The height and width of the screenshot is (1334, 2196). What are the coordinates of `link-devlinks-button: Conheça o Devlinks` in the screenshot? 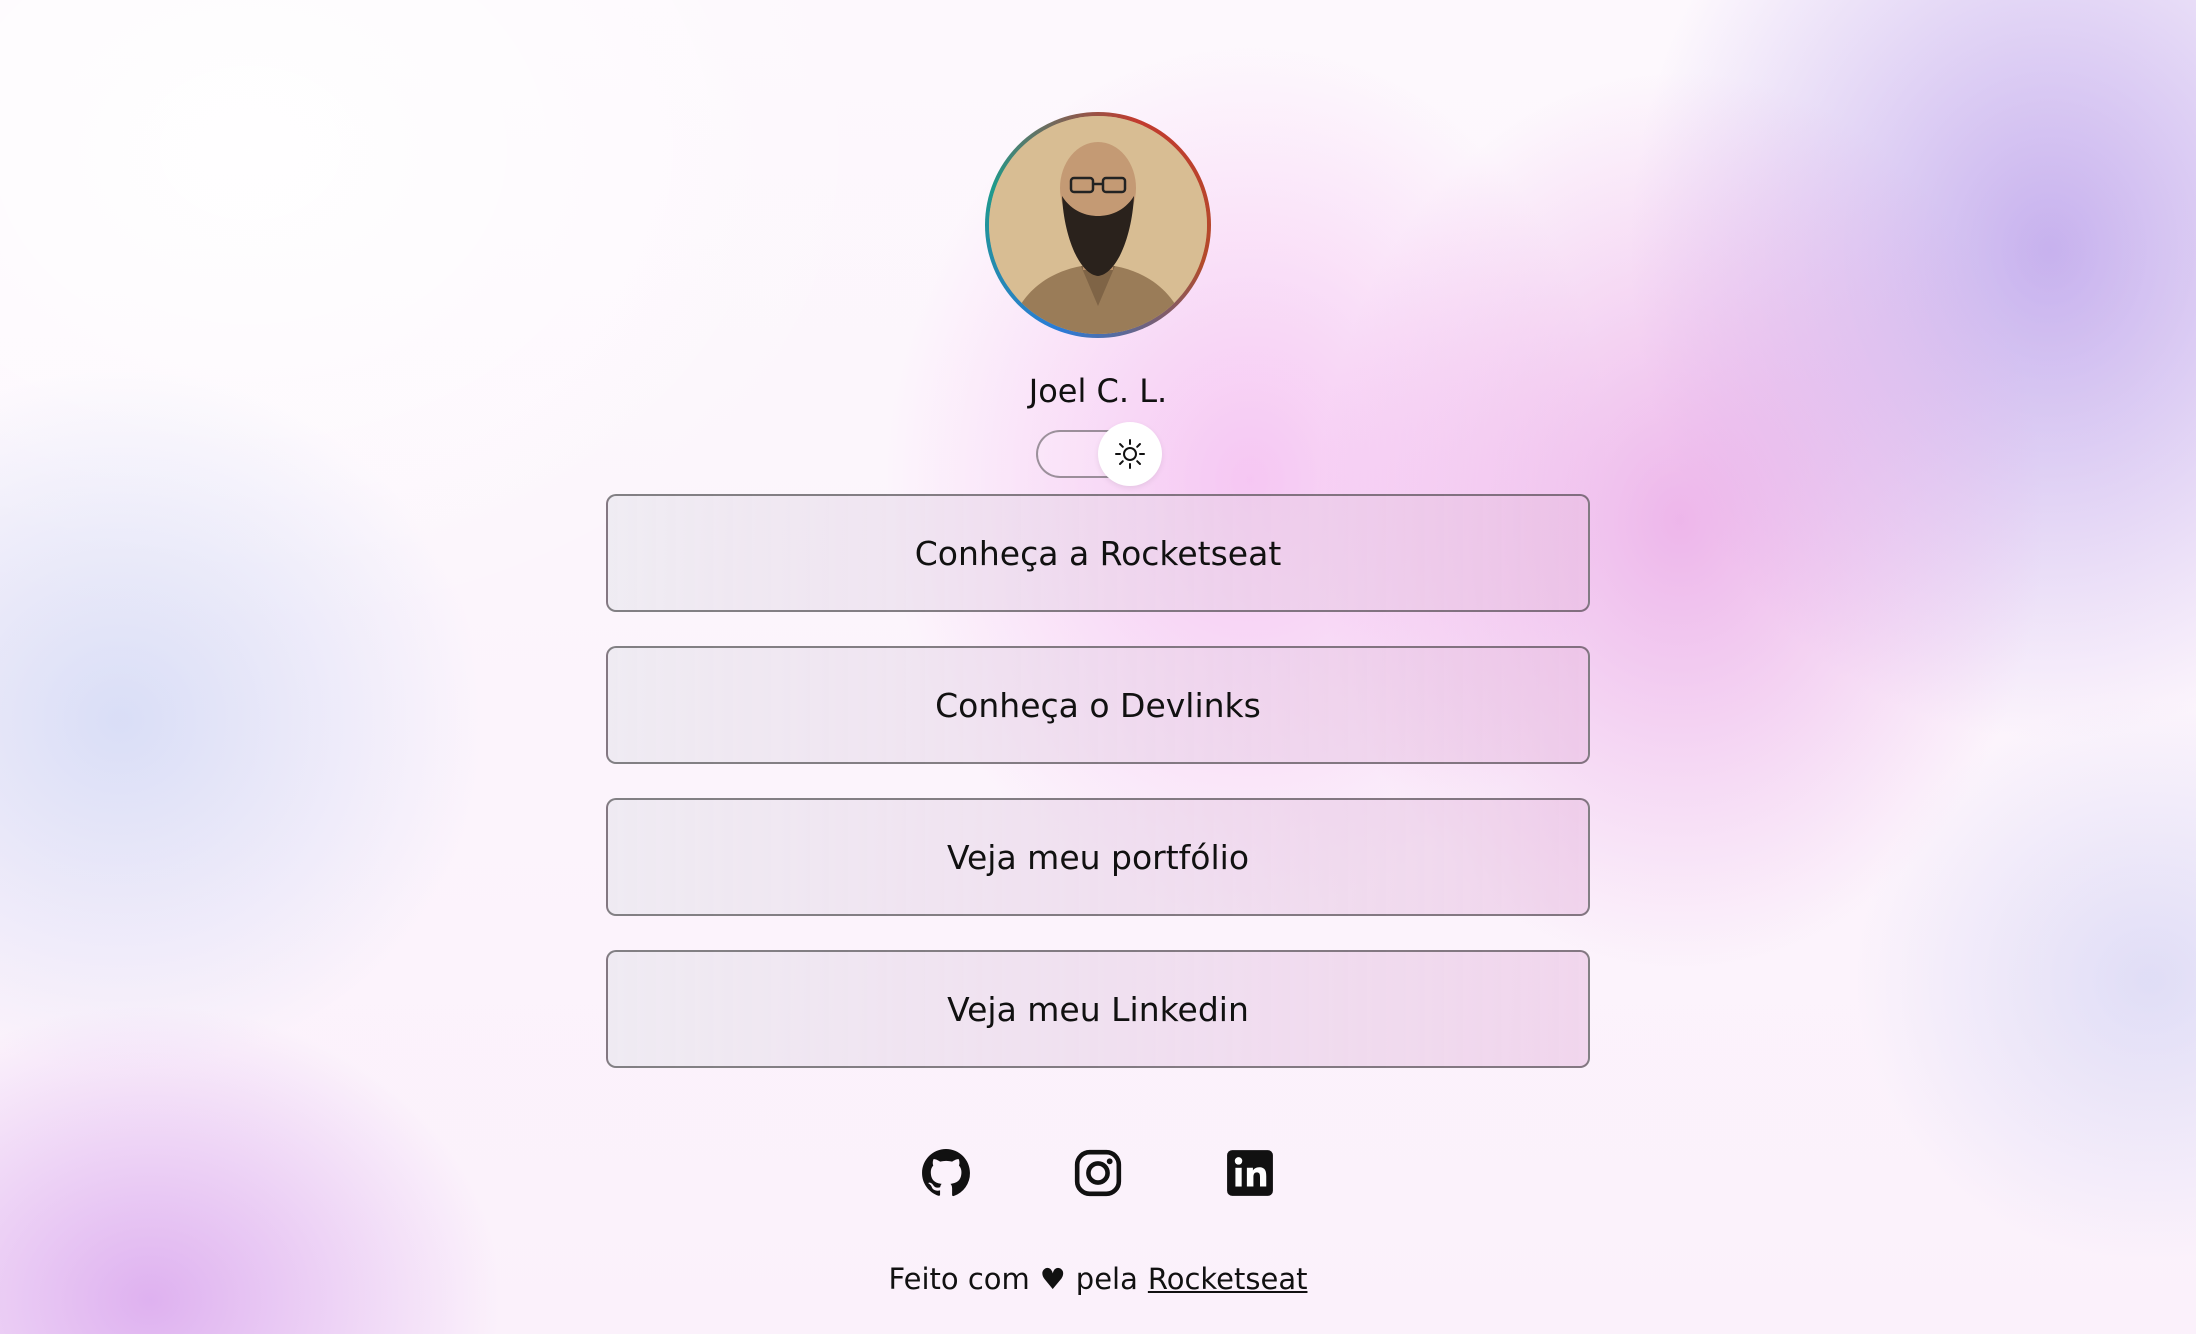 It's located at (1098, 705).